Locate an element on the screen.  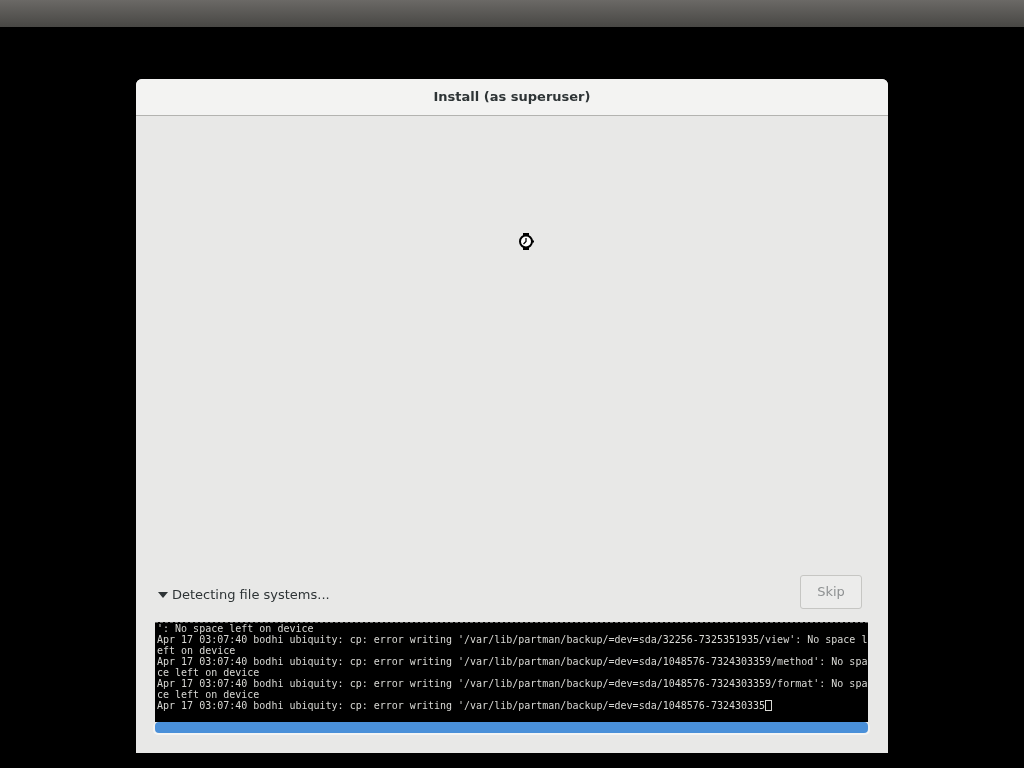
log-line: Apr 17 03:07:40 bodhi ubiquity: cp: error writing '/var/lib/partman/backup/=dev=sda/1048576-7324303359/method': No spa is located at coordinates (512, 661).